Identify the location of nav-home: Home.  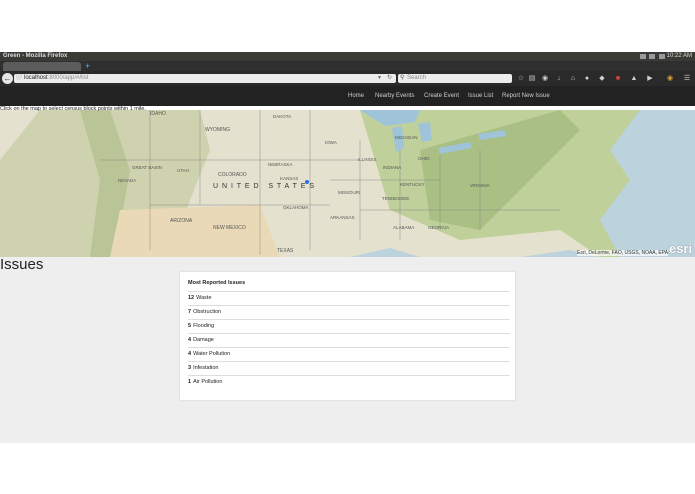
(356, 96).